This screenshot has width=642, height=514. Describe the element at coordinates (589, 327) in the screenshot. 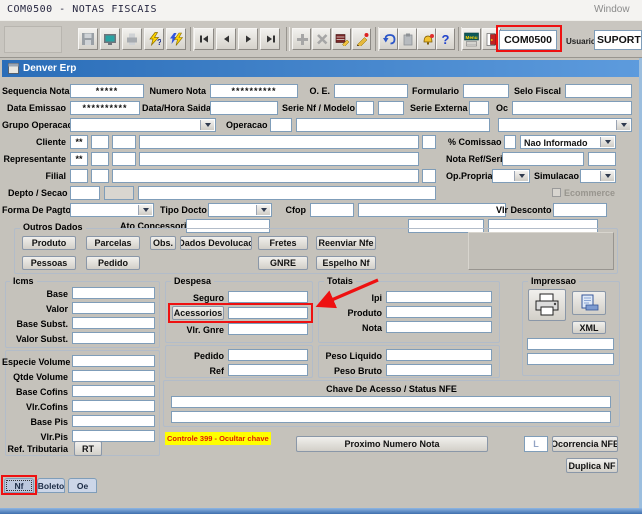

I see `xml-button: XML` at that location.